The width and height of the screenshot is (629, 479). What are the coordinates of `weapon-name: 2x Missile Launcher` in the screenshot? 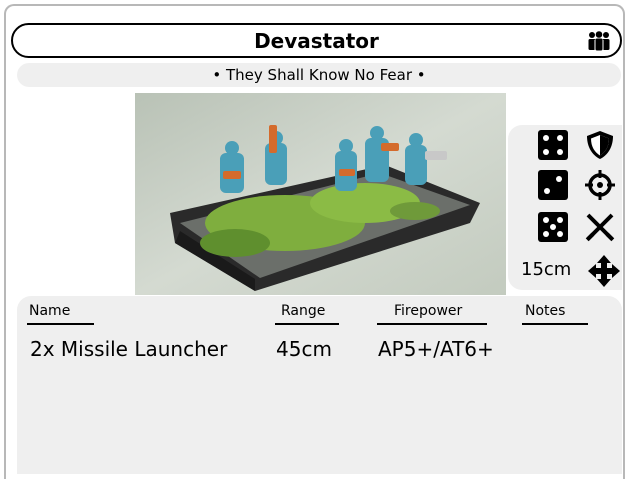 It's located at (129, 349).